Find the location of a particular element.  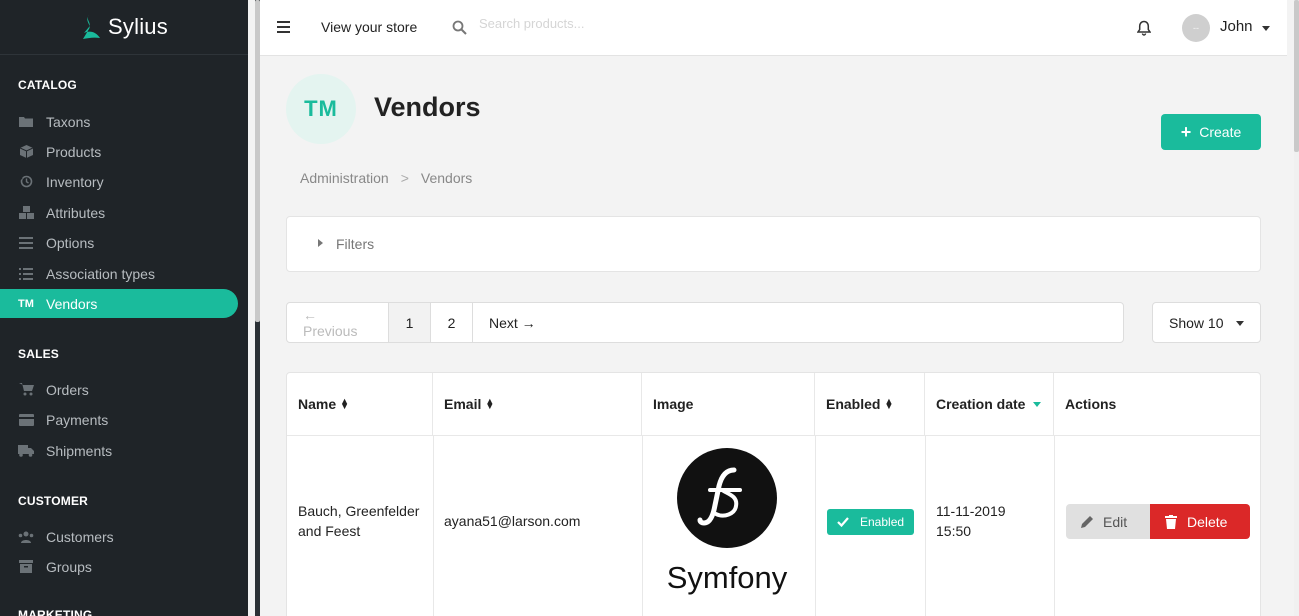

sidebar-item-vendors: TM Vendors is located at coordinates (119, 303).